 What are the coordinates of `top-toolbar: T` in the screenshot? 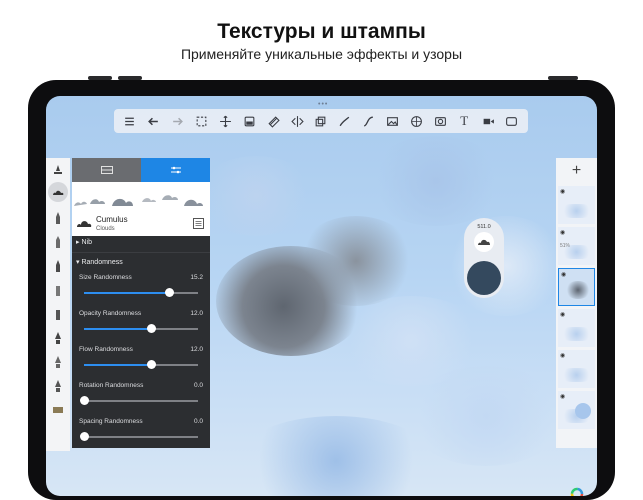 It's located at (321, 121).